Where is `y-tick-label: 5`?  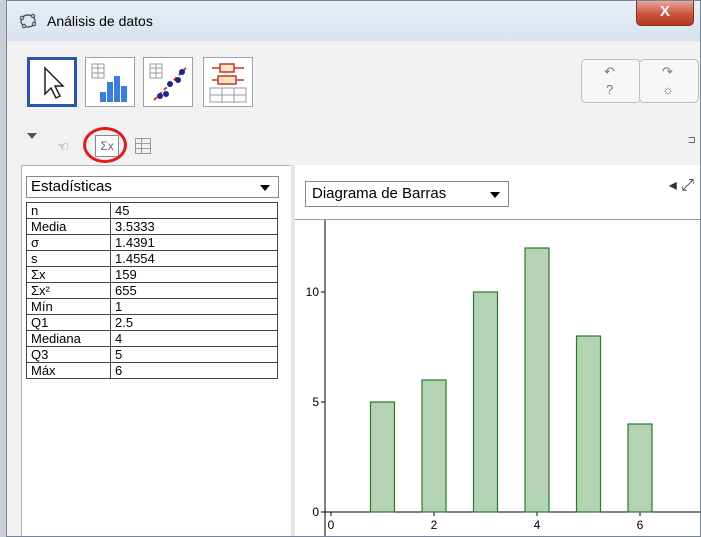 y-tick-label: 5 is located at coordinates (315, 402).